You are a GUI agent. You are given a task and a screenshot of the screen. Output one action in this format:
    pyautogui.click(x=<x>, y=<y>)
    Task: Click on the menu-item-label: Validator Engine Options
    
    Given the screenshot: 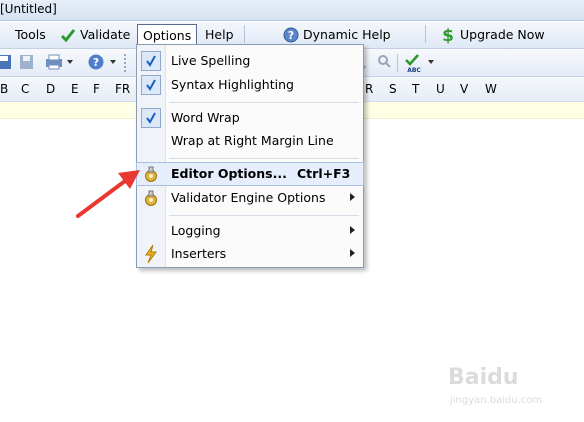 What is the action you would take?
    pyautogui.click(x=248, y=197)
    